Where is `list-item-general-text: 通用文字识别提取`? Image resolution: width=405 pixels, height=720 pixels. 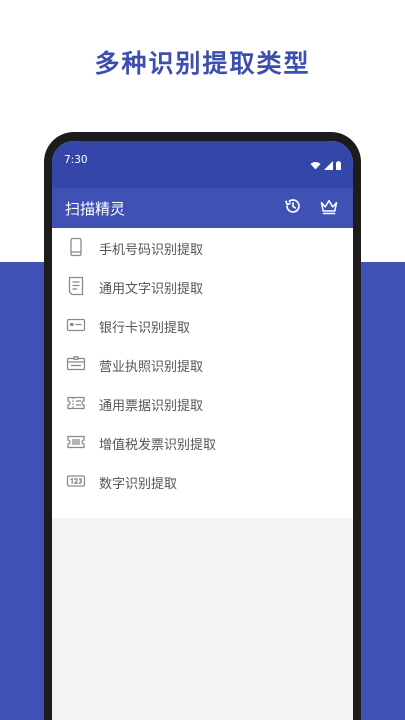
list-item-general-text: 通用文字识别提取 is located at coordinates (202, 286).